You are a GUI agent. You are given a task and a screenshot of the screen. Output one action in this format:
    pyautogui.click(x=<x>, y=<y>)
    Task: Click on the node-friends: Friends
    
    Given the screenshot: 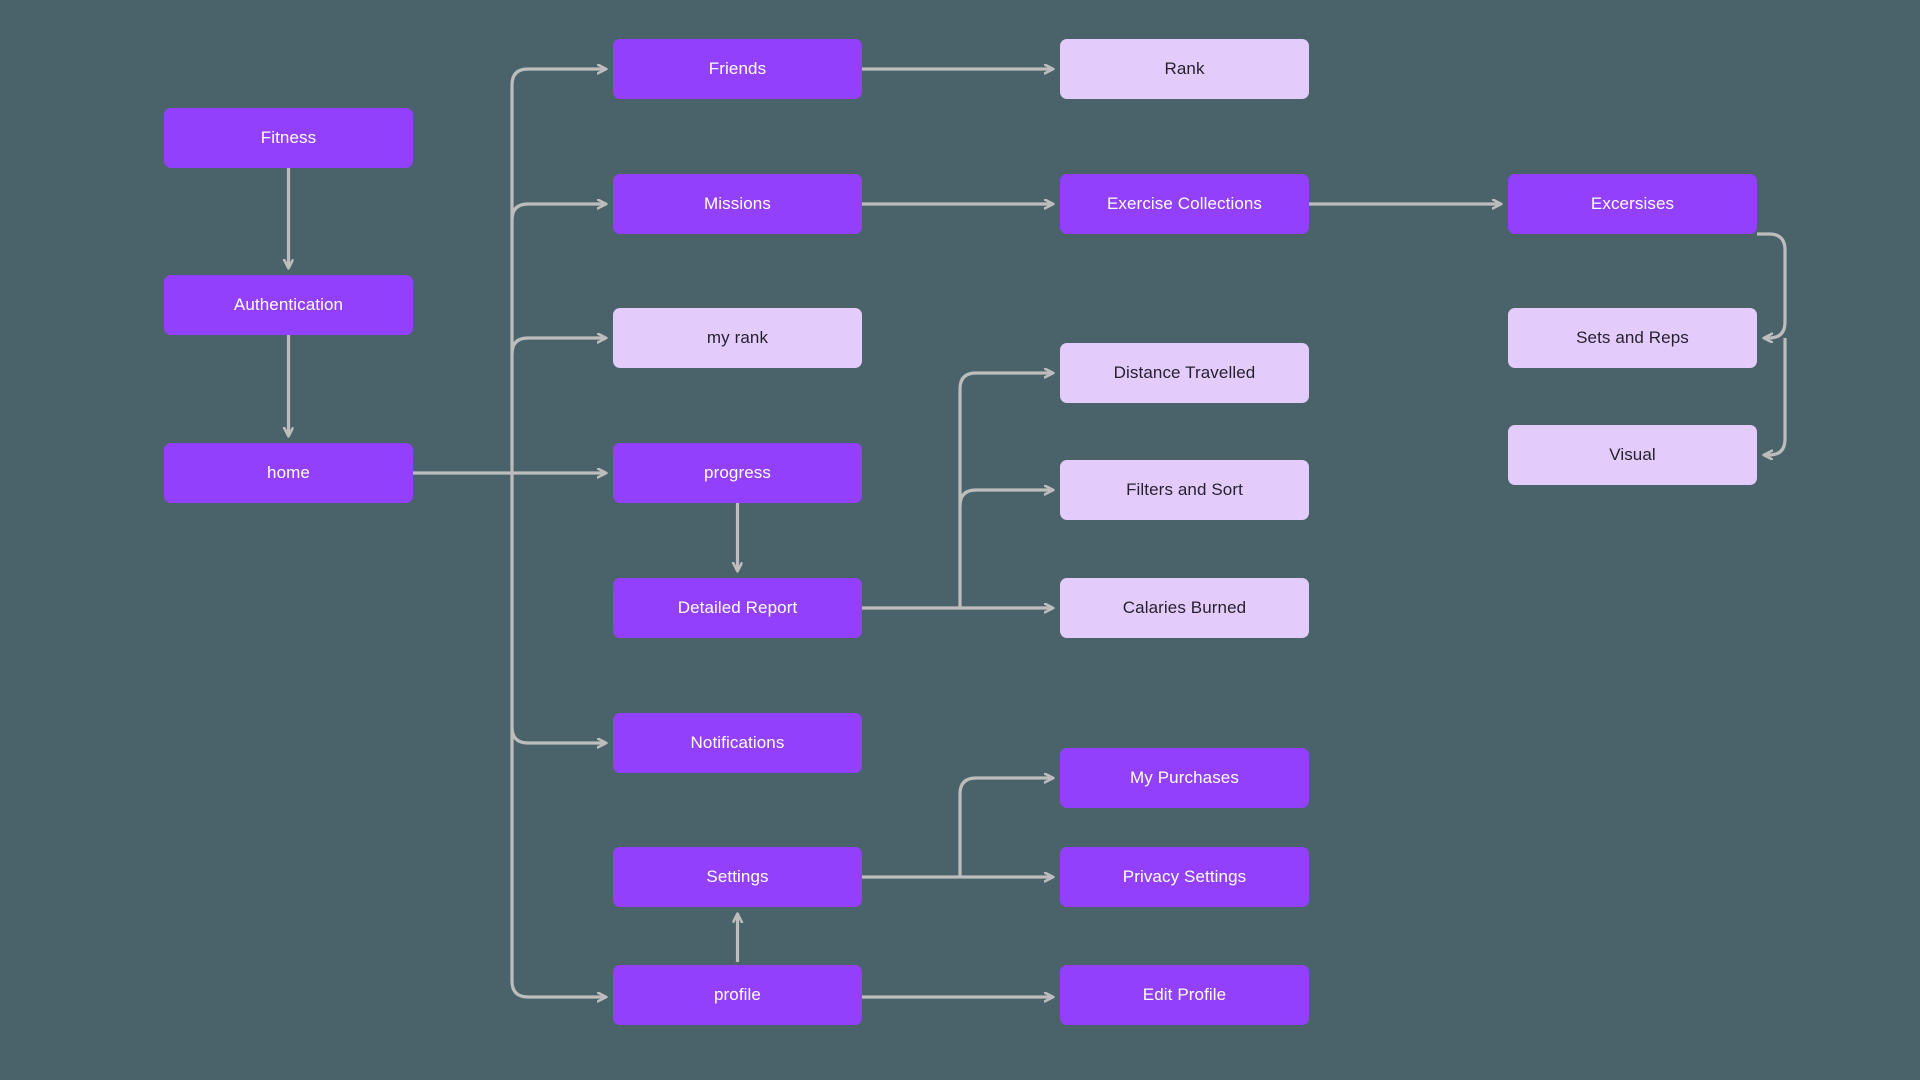 What is the action you would take?
    pyautogui.click(x=737, y=69)
    